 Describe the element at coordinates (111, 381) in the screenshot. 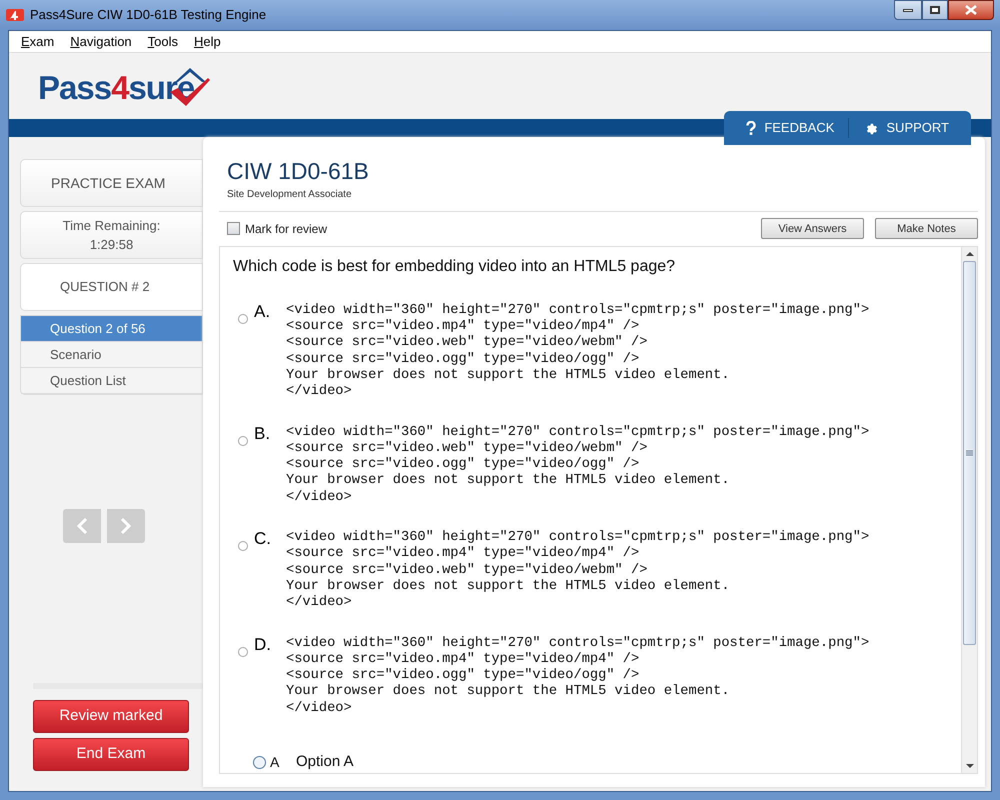

I see `sidebar-item: Question List` at that location.